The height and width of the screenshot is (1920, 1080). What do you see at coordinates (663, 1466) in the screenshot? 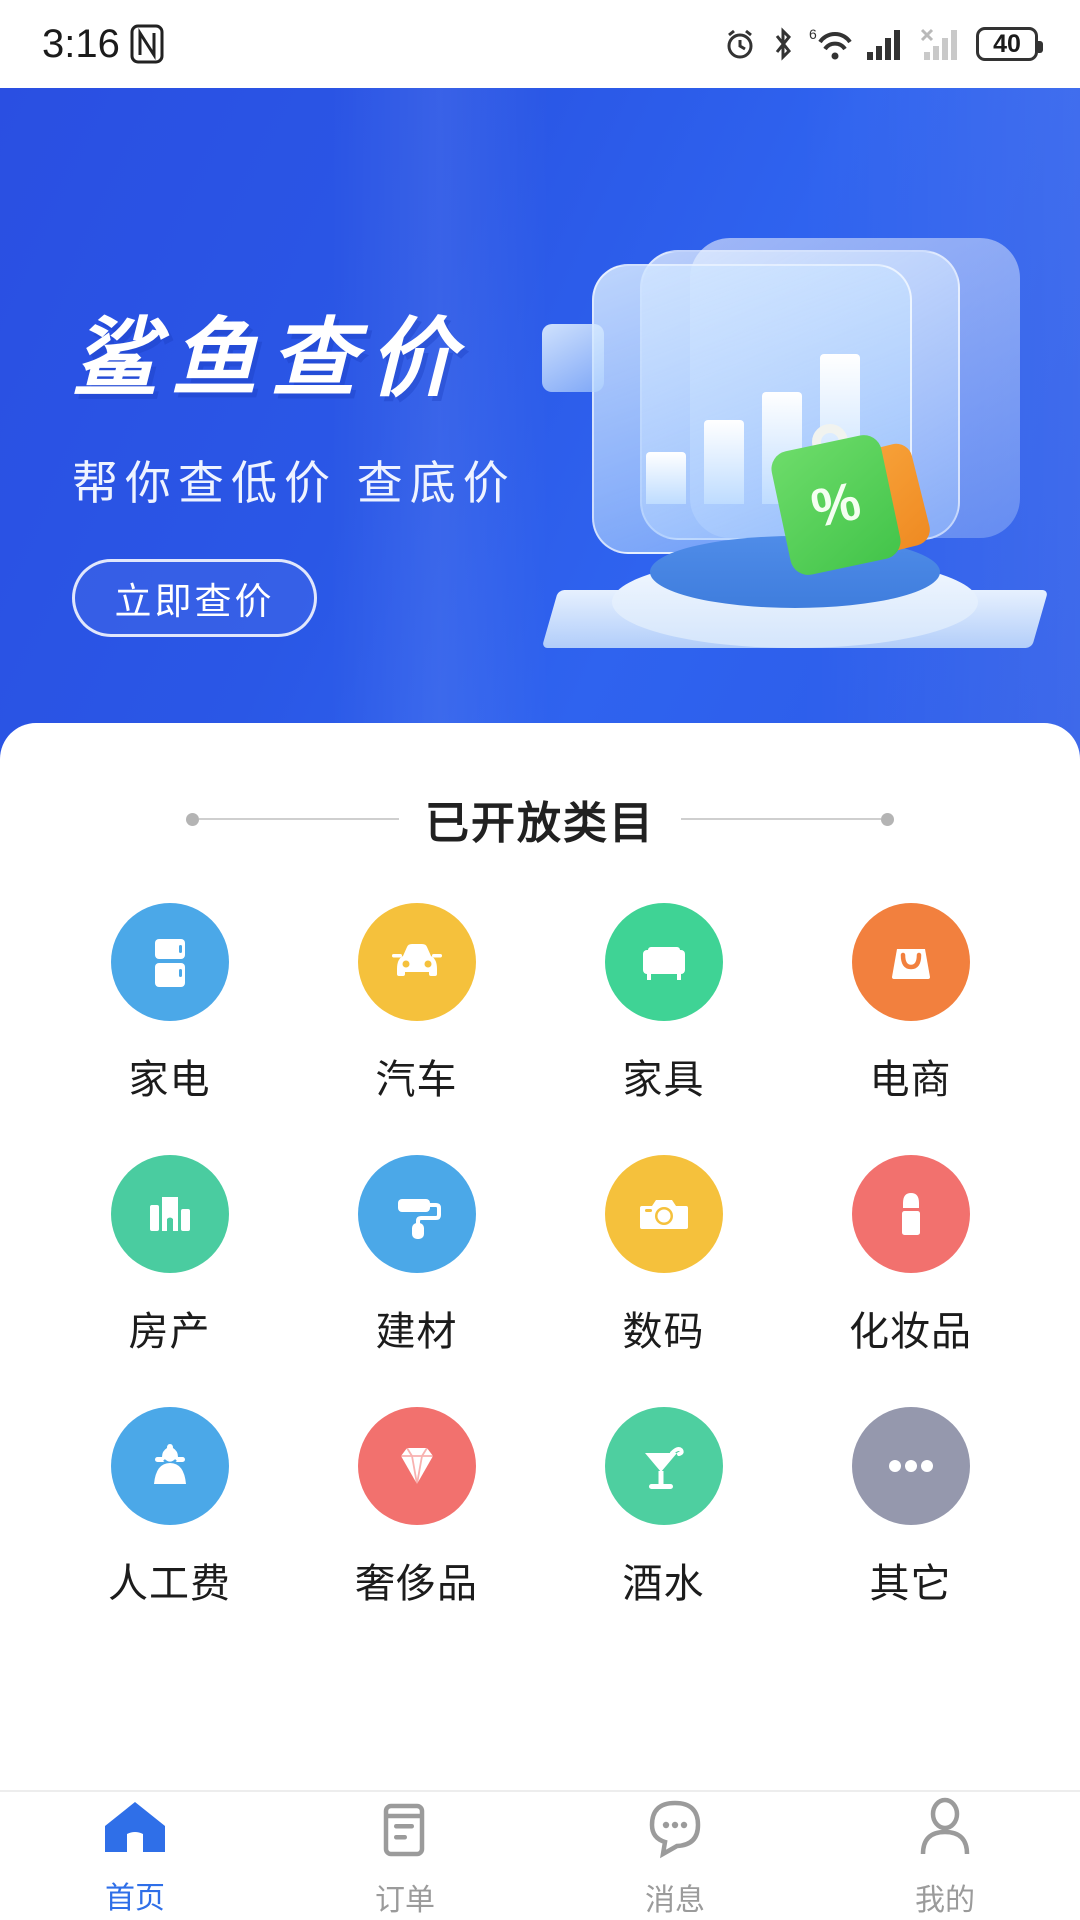
I see `cocktail-icon` at bounding box center [663, 1466].